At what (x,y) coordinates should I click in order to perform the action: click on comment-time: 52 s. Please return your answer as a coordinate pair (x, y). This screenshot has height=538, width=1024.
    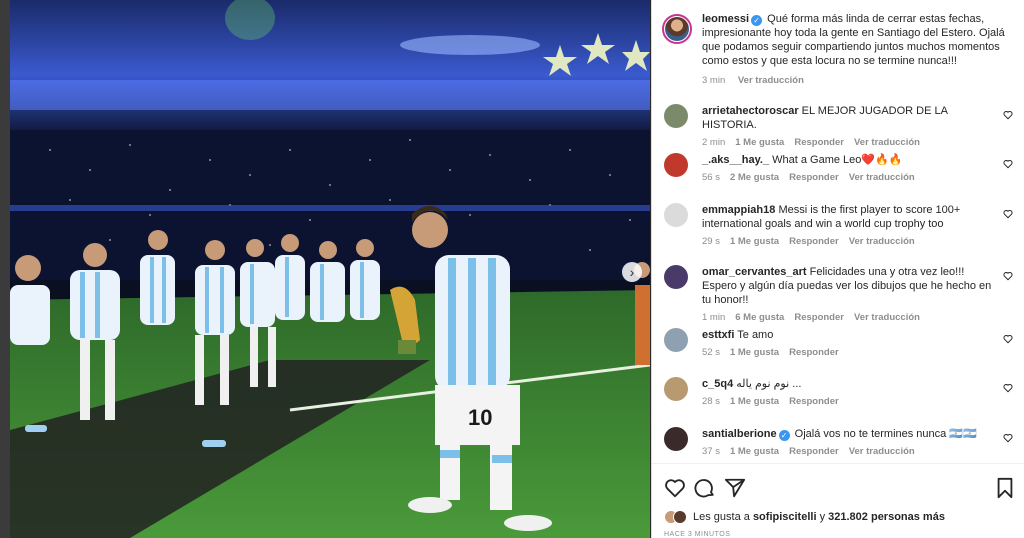
    Looking at the image, I should click on (711, 352).